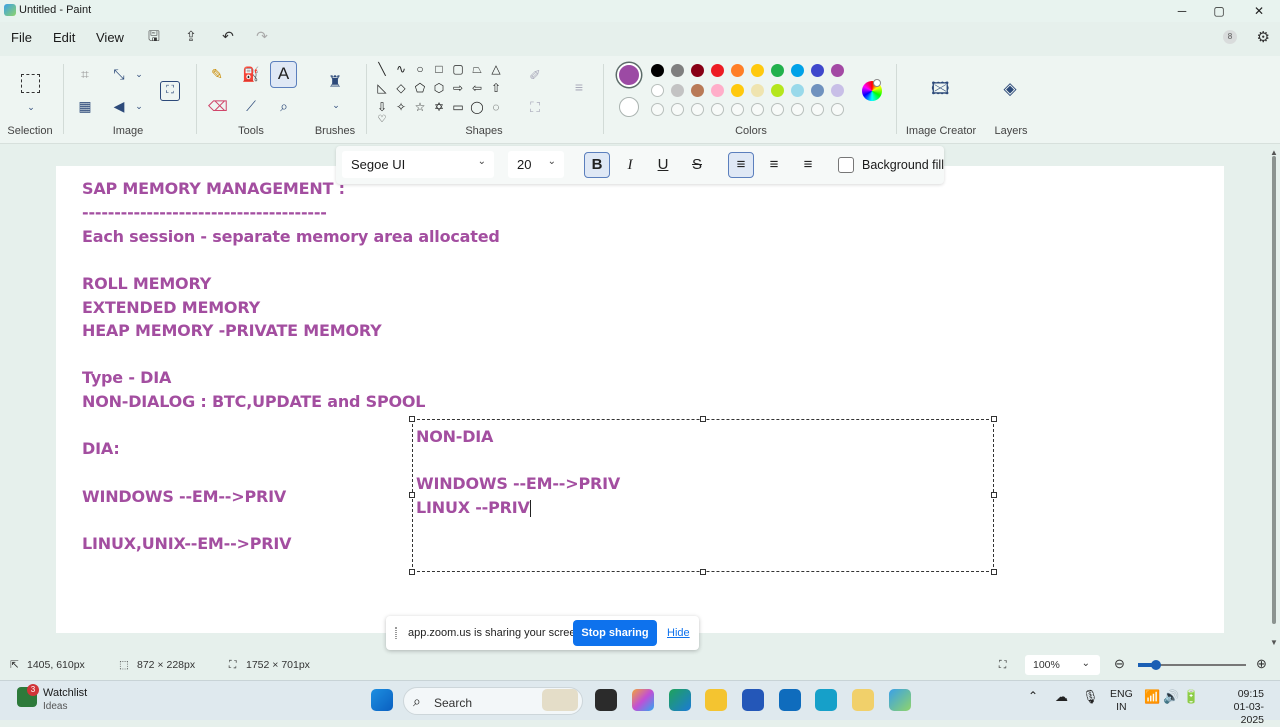 This screenshot has width=1280, height=727. I want to click on clock: 09:15 01-03-2025, so click(1238, 707).